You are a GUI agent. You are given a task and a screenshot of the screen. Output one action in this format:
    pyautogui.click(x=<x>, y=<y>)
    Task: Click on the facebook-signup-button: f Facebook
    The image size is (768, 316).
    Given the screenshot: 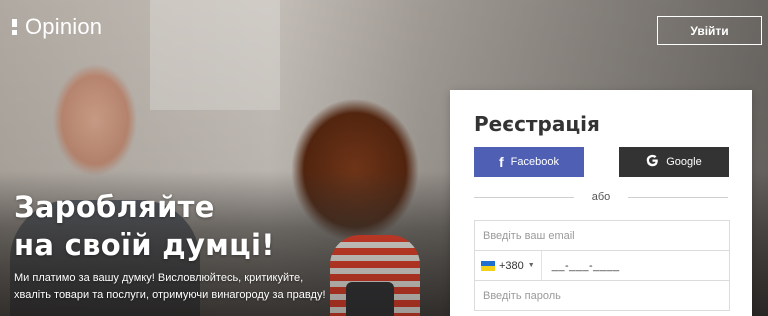 What is the action you would take?
    pyautogui.click(x=529, y=162)
    